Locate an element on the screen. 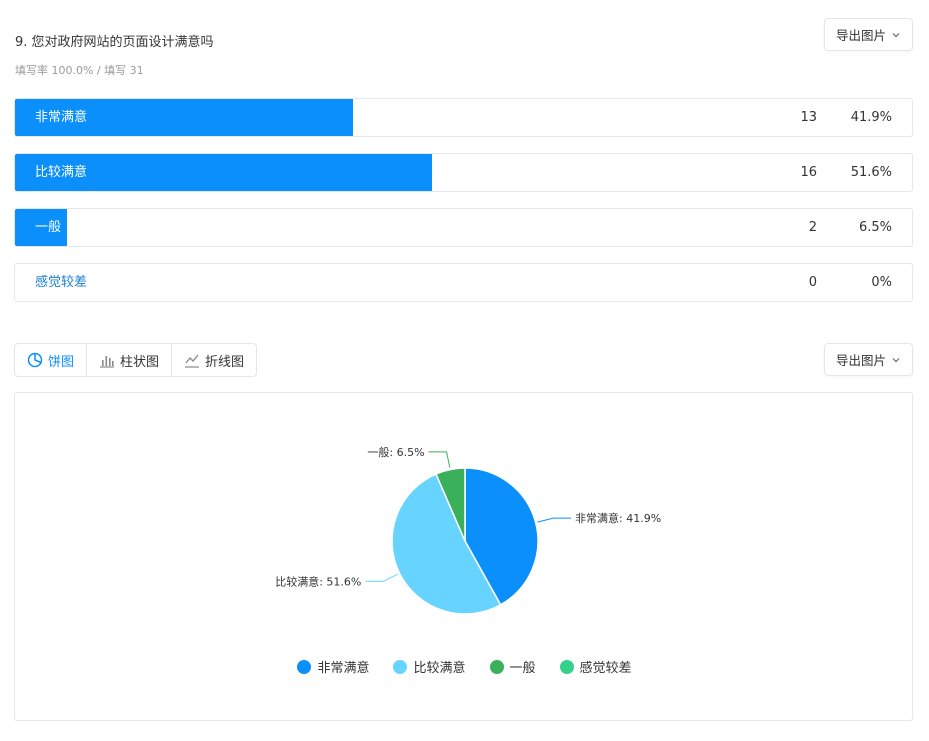 This screenshot has width=929, height=741. chart-export-image-button: 导出图片 is located at coordinates (868, 359).